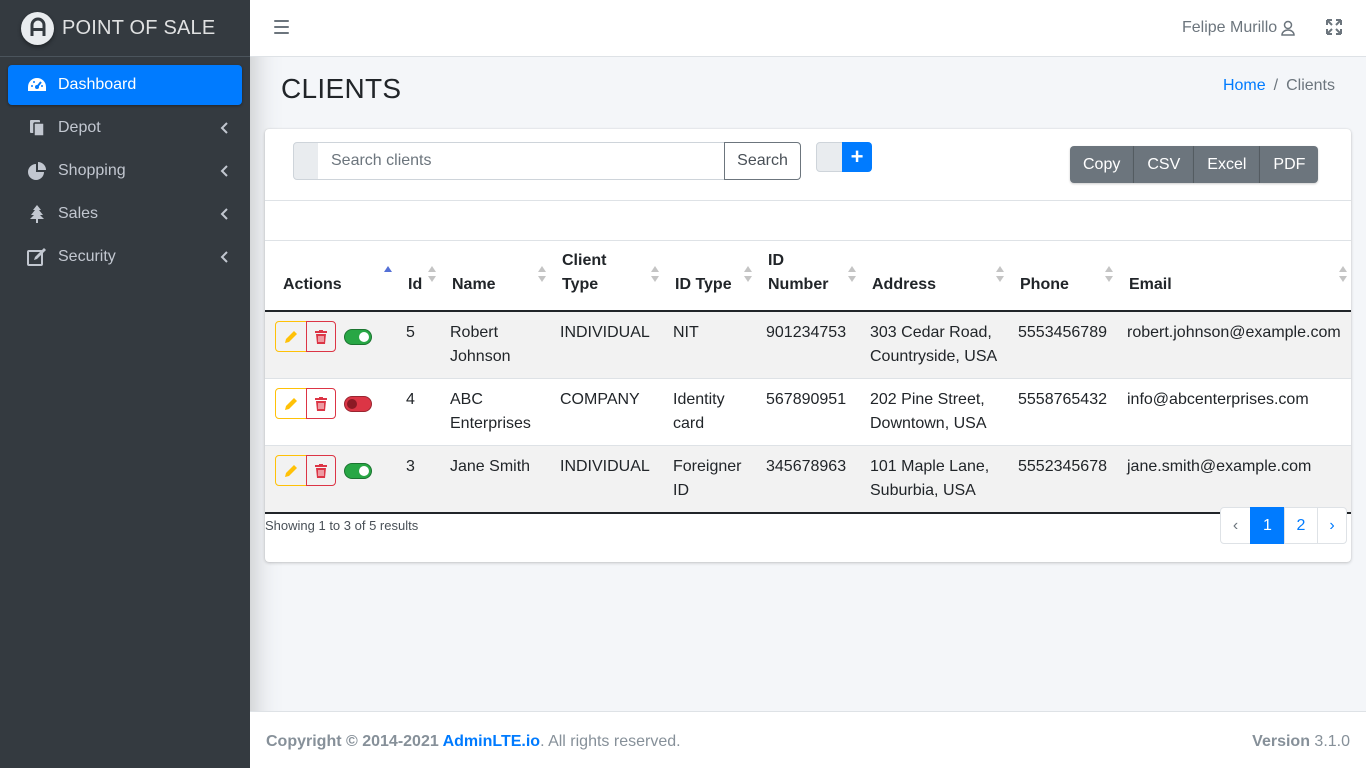 This screenshot has height=768, width=1366. I want to click on chevron-left-icon, so click(225, 171).